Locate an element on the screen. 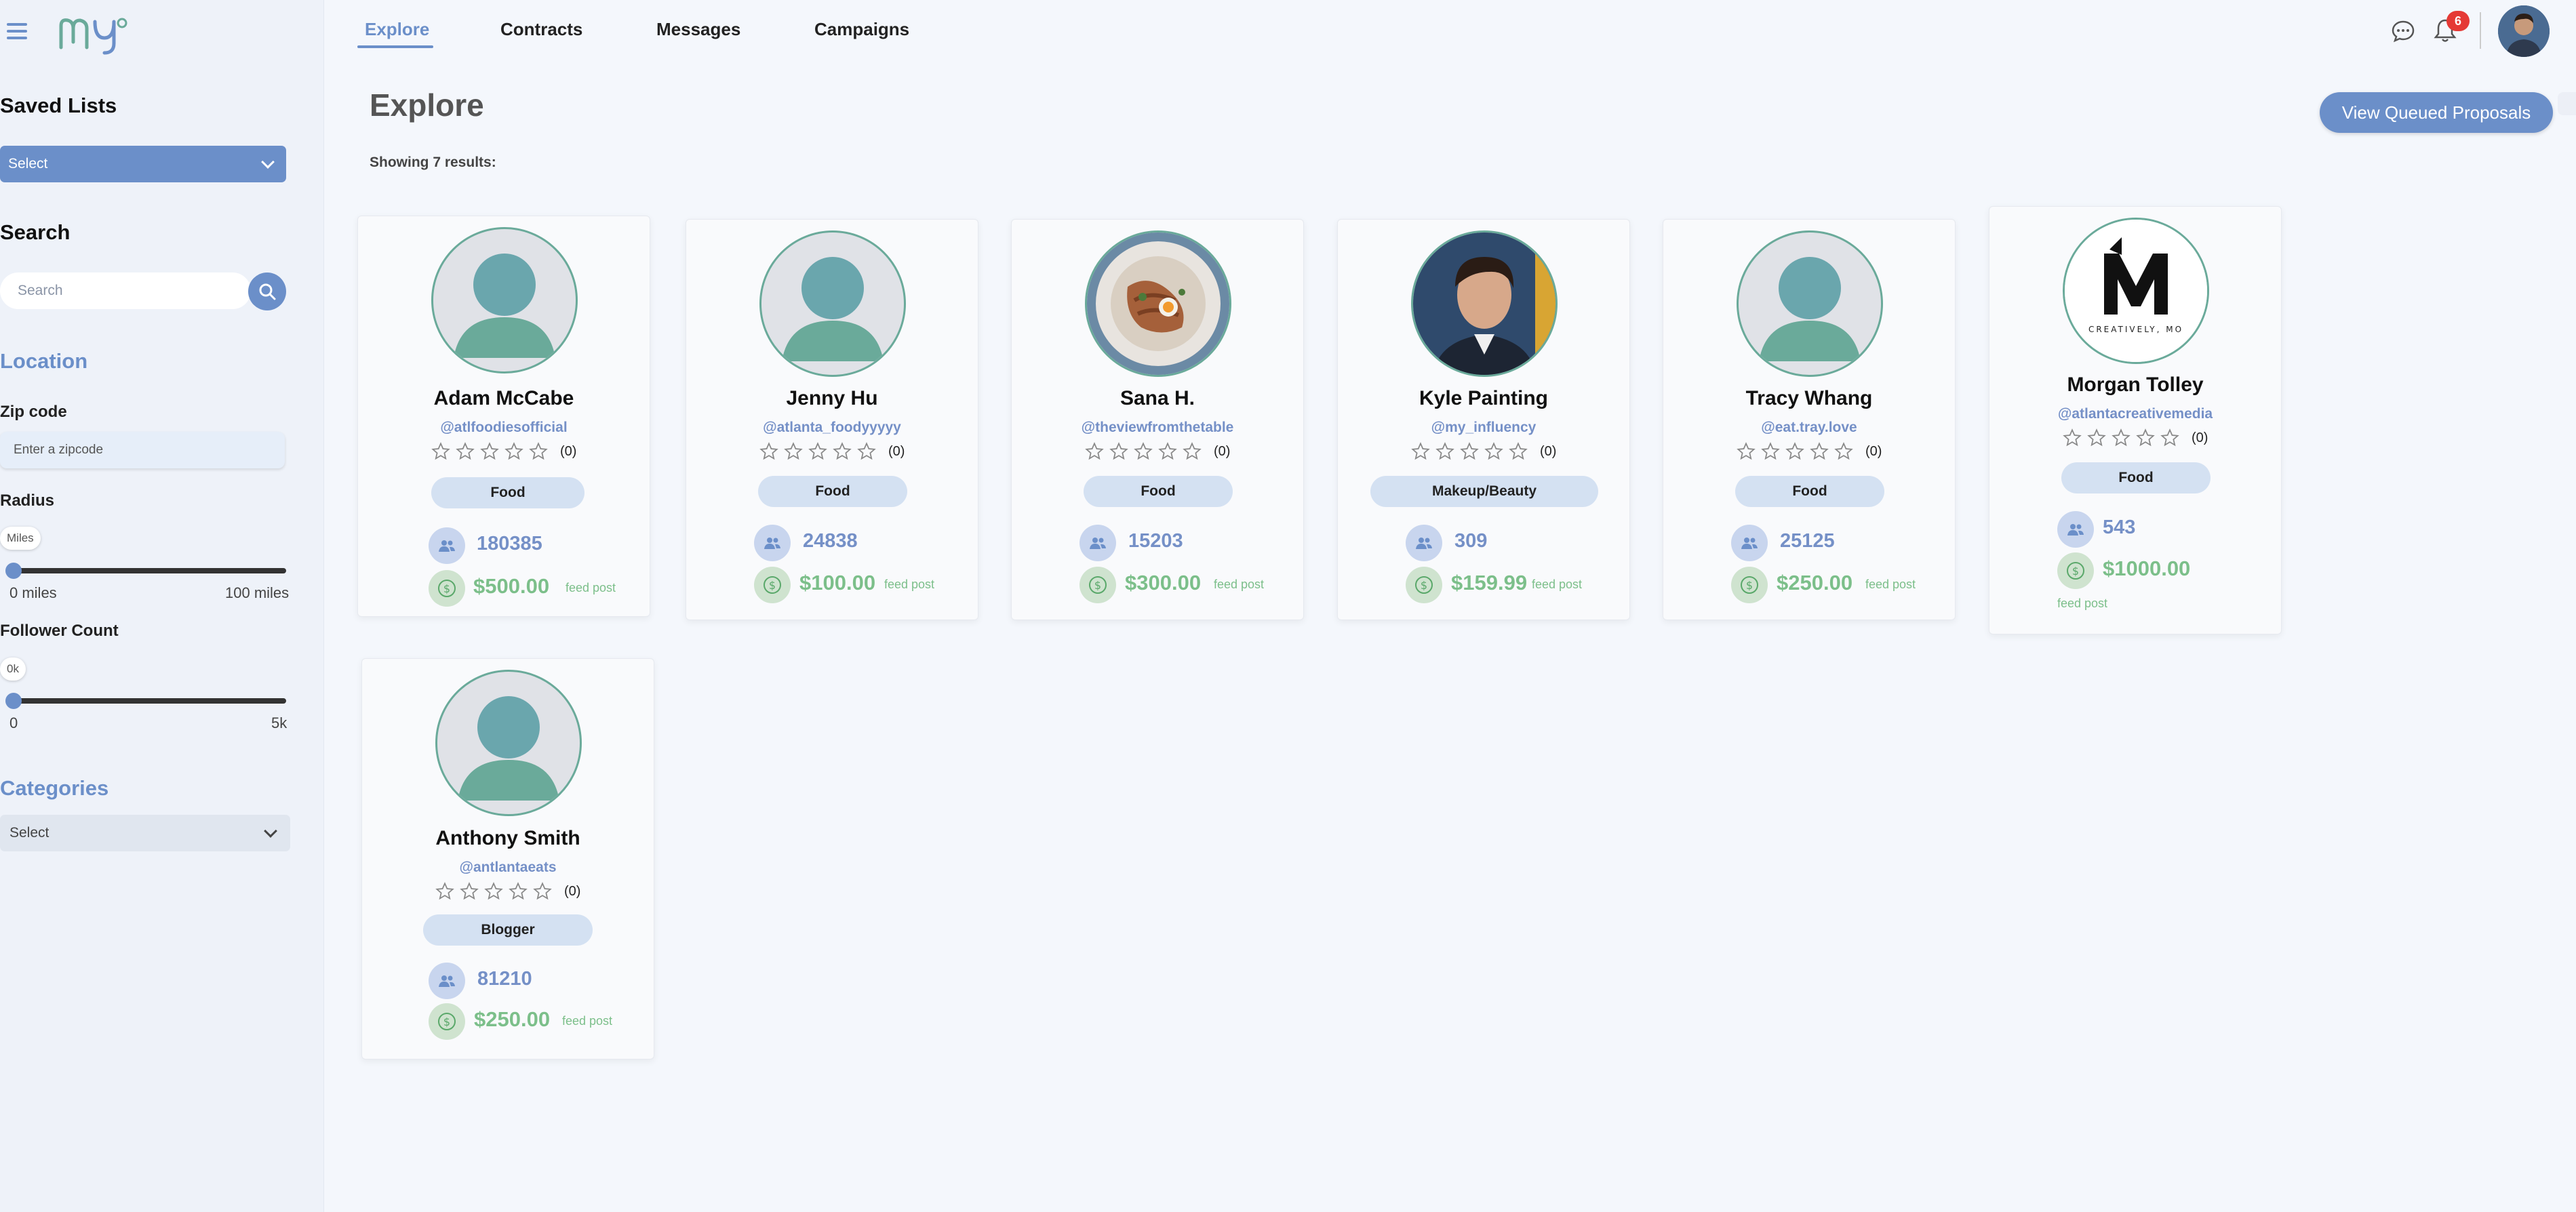  follower-count: 24838 is located at coordinates (831, 541).